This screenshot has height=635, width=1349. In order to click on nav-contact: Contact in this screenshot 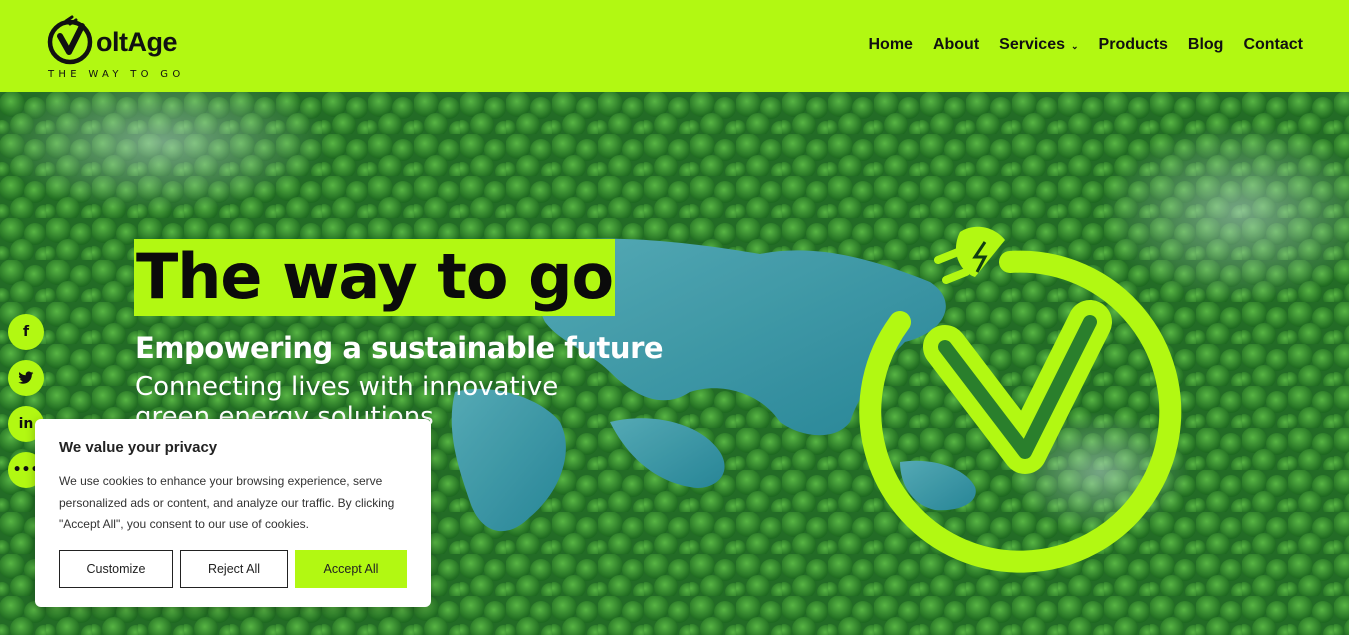, I will do `click(1273, 45)`.